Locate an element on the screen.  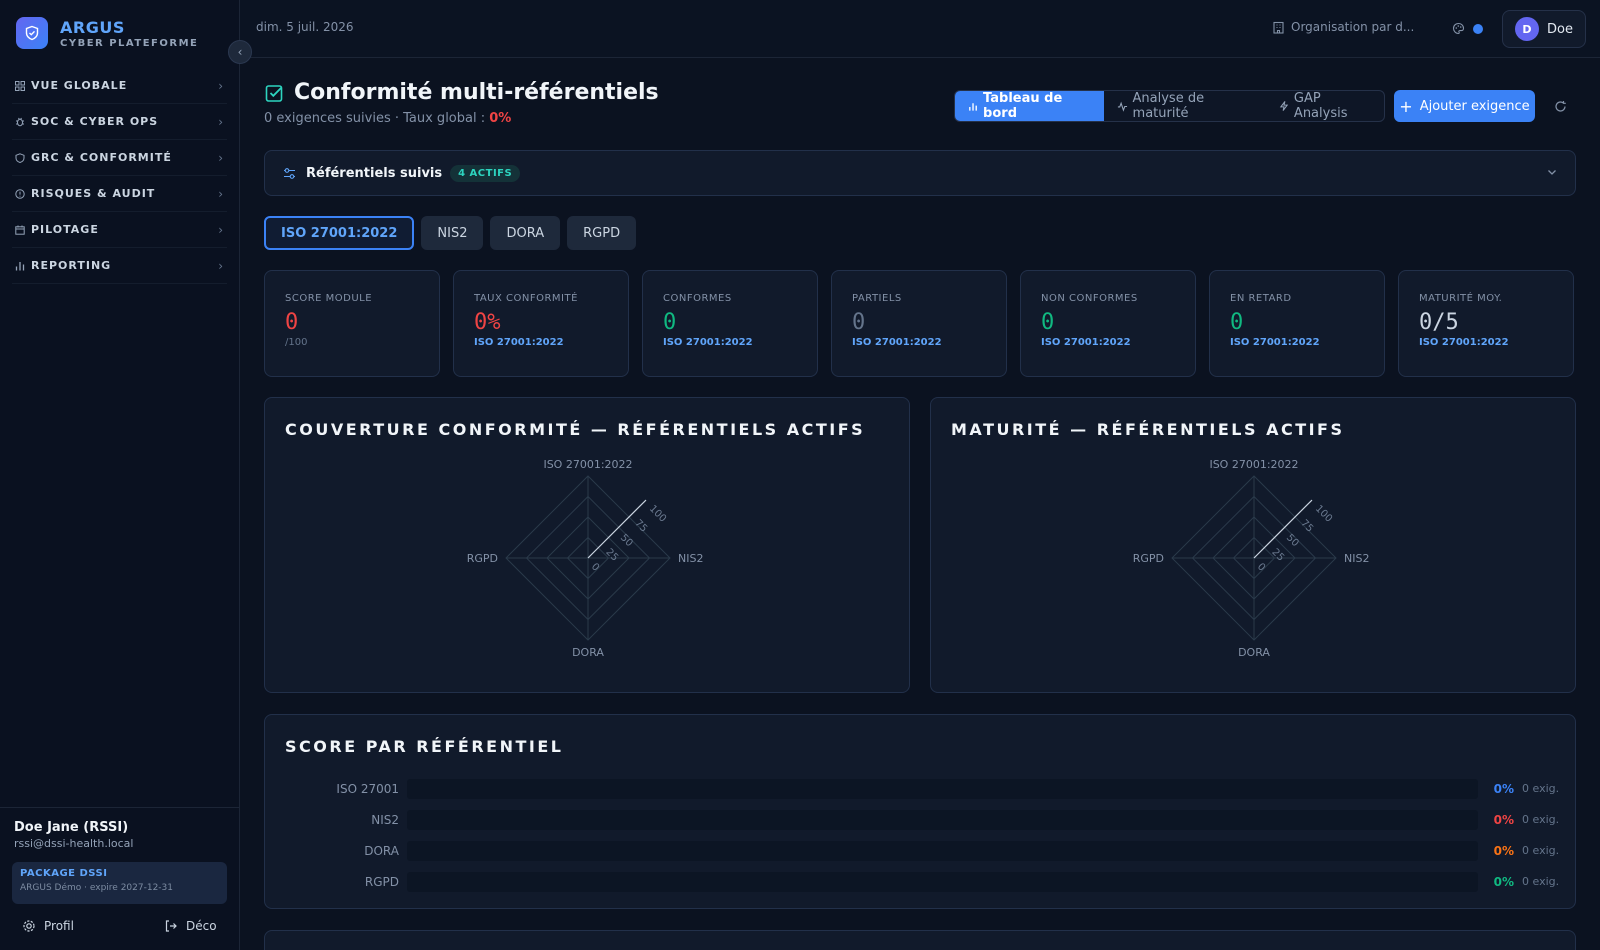
kpi-card: EN RETARD 0 ISO 27001:2022 is located at coordinates (1297, 323).